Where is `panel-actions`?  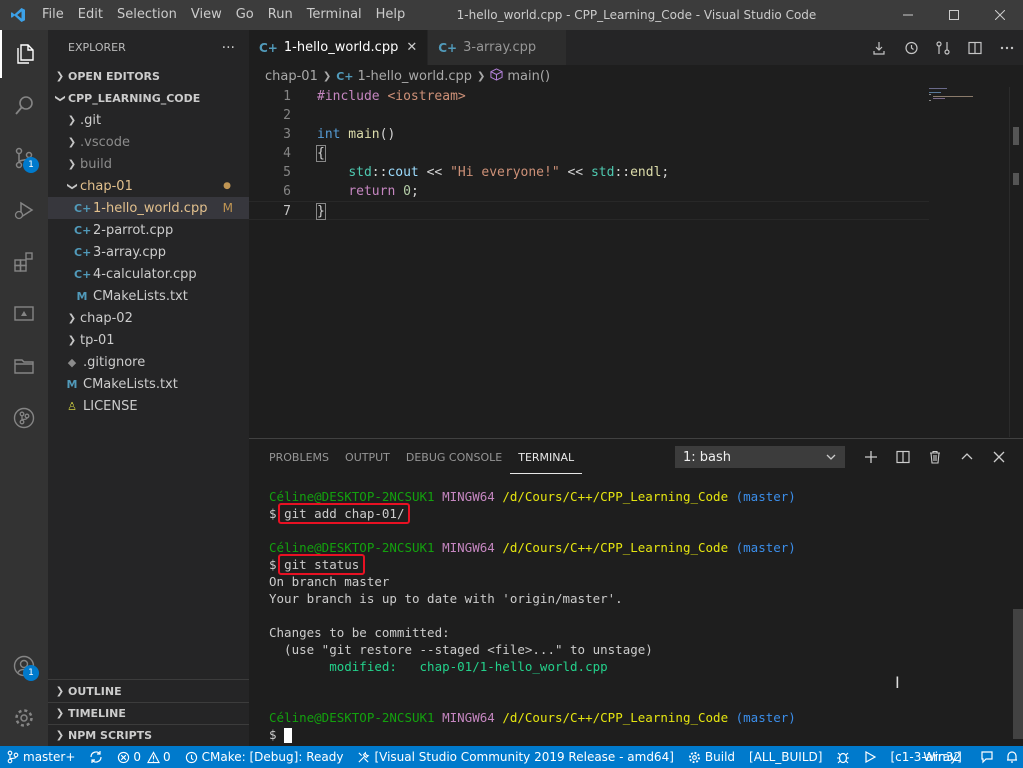
panel-actions is located at coordinates (935, 456).